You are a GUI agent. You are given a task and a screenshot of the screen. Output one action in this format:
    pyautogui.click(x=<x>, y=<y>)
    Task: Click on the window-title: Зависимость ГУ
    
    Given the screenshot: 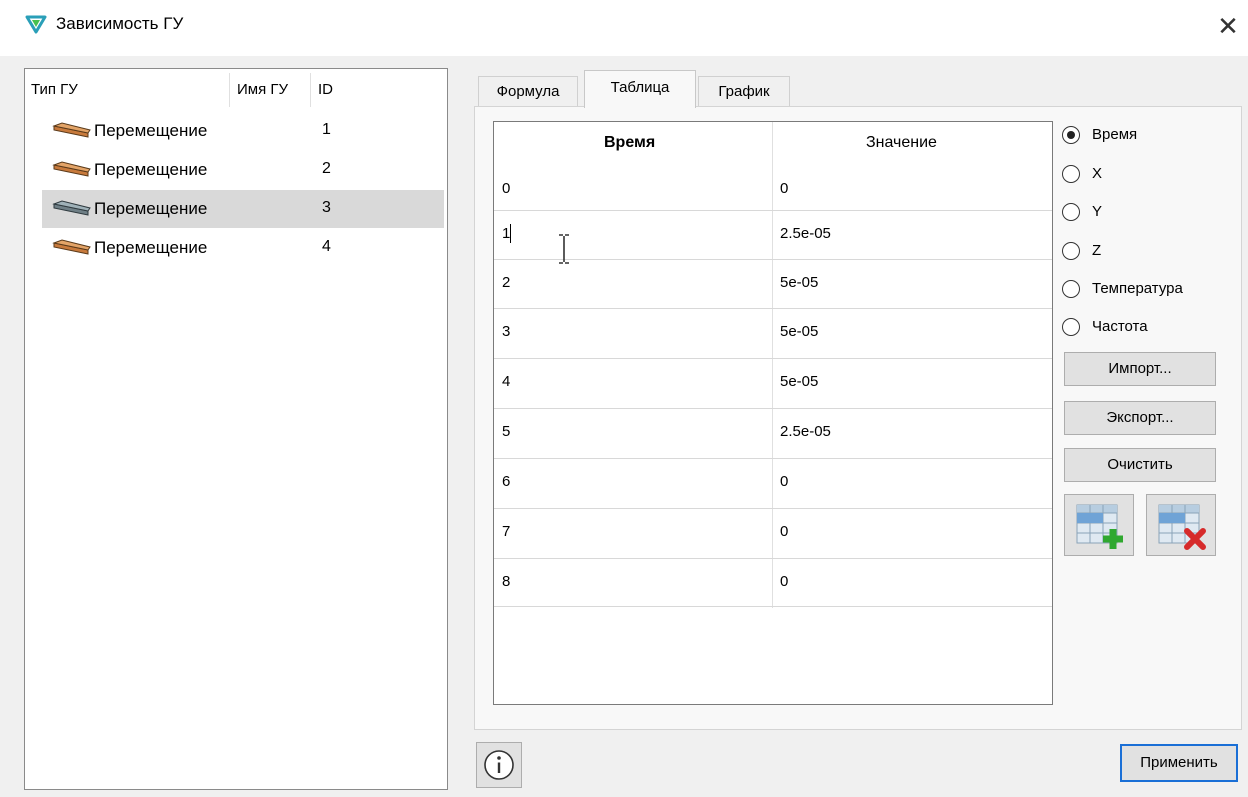 What is the action you would take?
    pyautogui.click(x=120, y=23)
    